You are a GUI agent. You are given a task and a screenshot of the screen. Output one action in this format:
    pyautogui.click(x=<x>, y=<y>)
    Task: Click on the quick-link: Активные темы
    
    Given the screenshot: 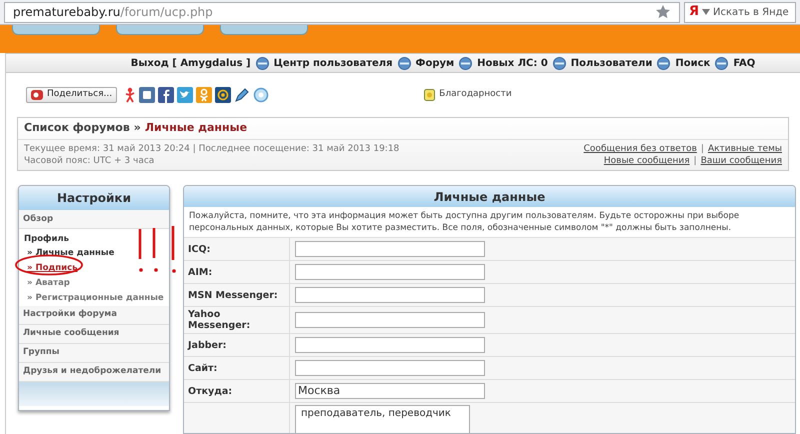 What is the action you would take?
    pyautogui.click(x=745, y=149)
    